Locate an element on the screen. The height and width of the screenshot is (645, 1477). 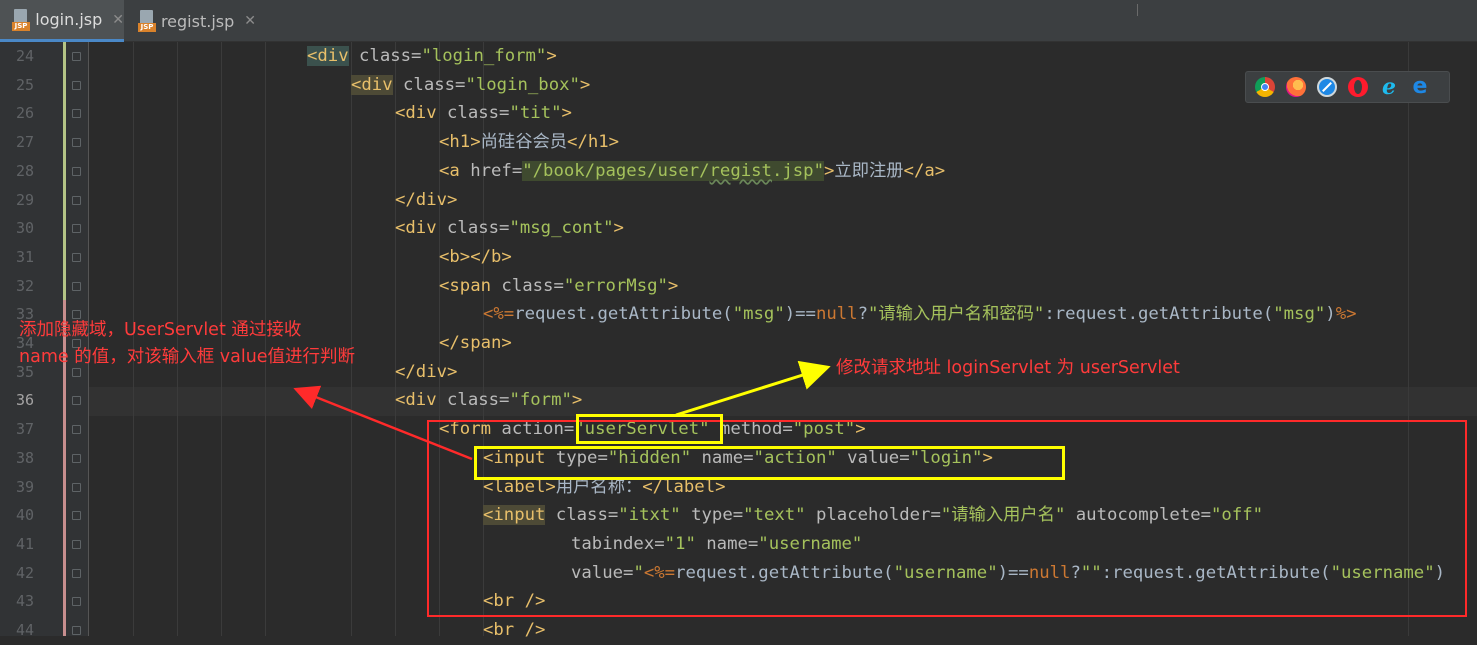
request-url-annotation: 修改请求地址 loginServlet 为 userServlet is located at coordinates (1008, 368).